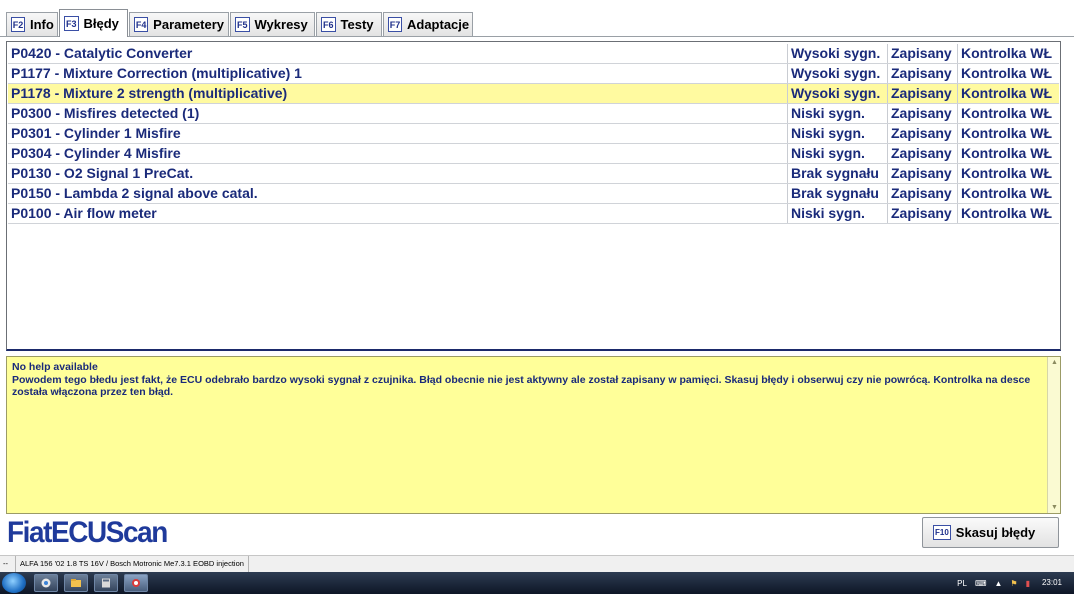 Image resolution: width=1074 pixels, height=594 pixels. What do you see at coordinates (1013, 583) in the screenshot?
I see `action-center-icon: ⚑` at bounding box center [1013, 583].